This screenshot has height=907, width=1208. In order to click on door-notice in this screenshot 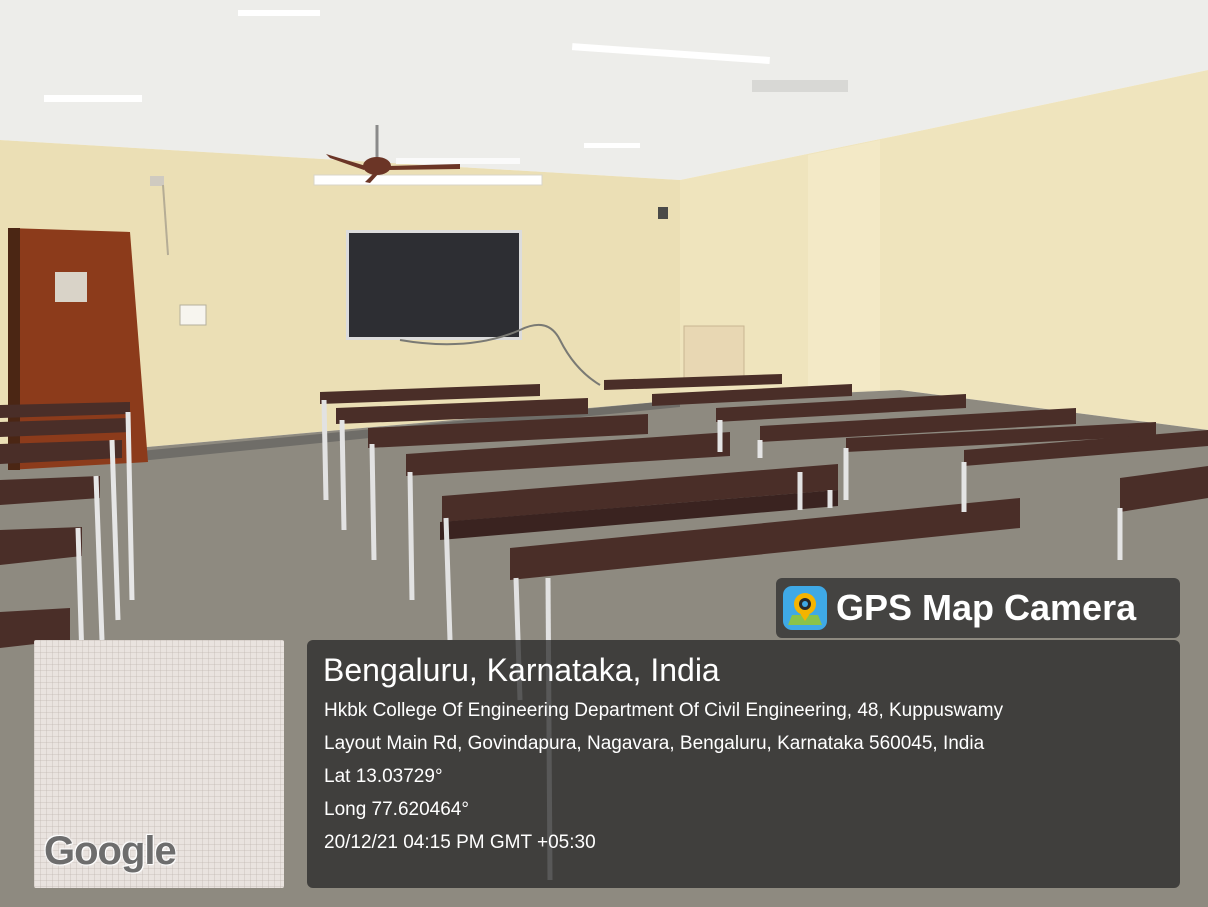, I will do `click(71, 287)`.